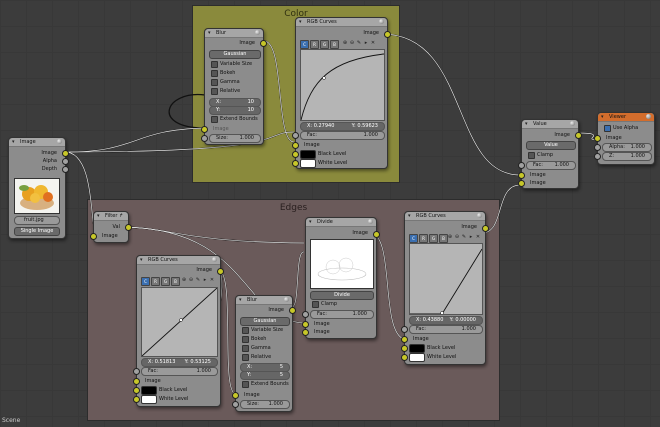 Image resolution: width=660 pixels, height=427 pixels. Describe the element at coordinates (305, 324) in the screenshot. I see `divide-input1-socket` at that location.